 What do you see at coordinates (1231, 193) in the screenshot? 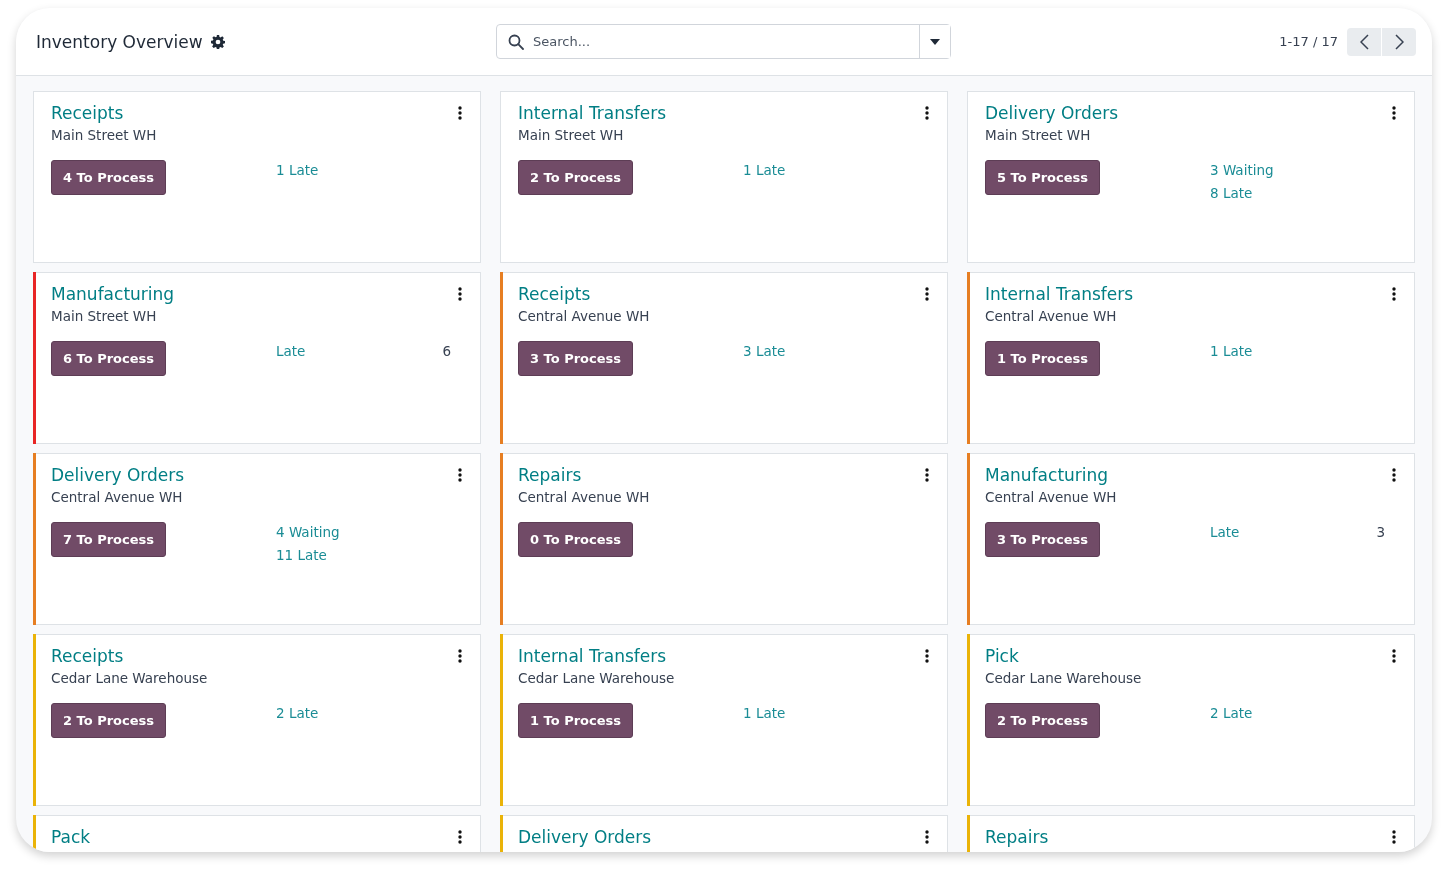
I see `status-link: 8 Late` at bounding box center [1231, 193].